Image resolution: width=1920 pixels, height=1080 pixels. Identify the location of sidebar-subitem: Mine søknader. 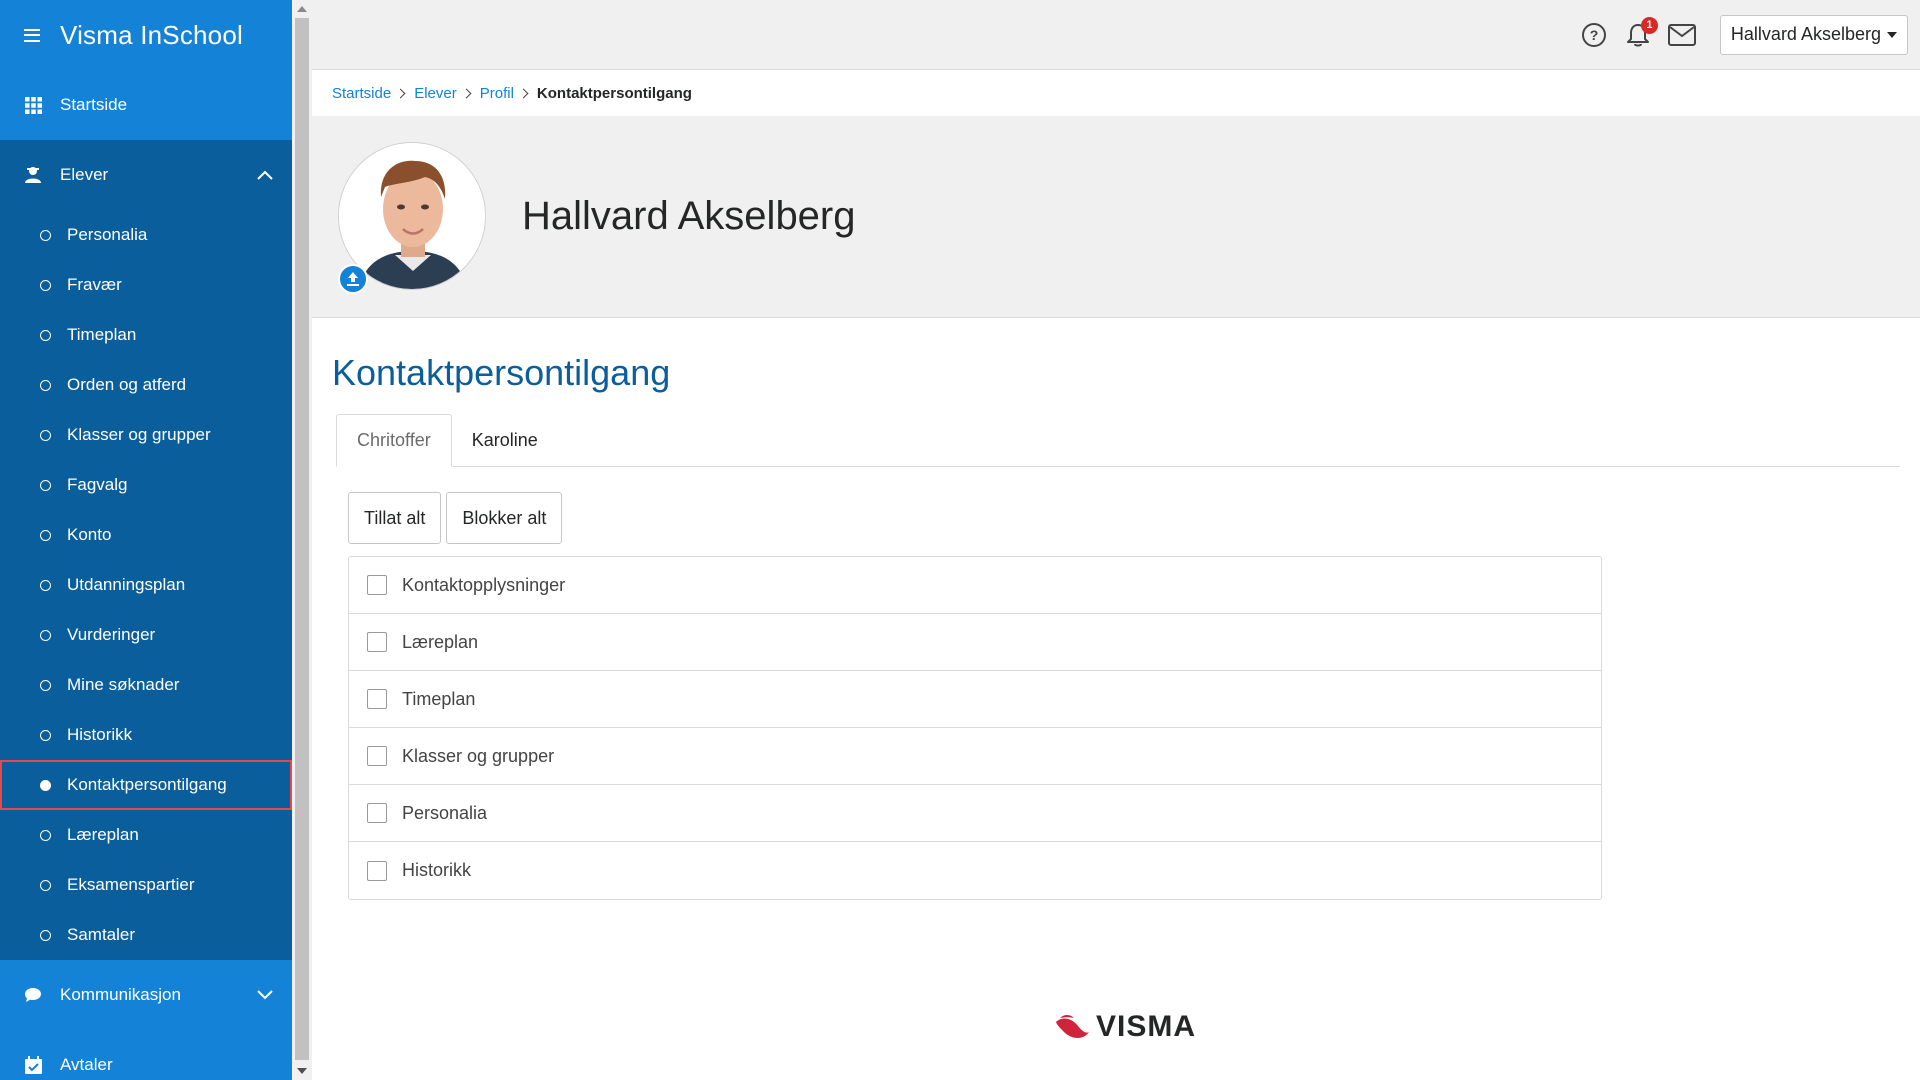
(146, 685).